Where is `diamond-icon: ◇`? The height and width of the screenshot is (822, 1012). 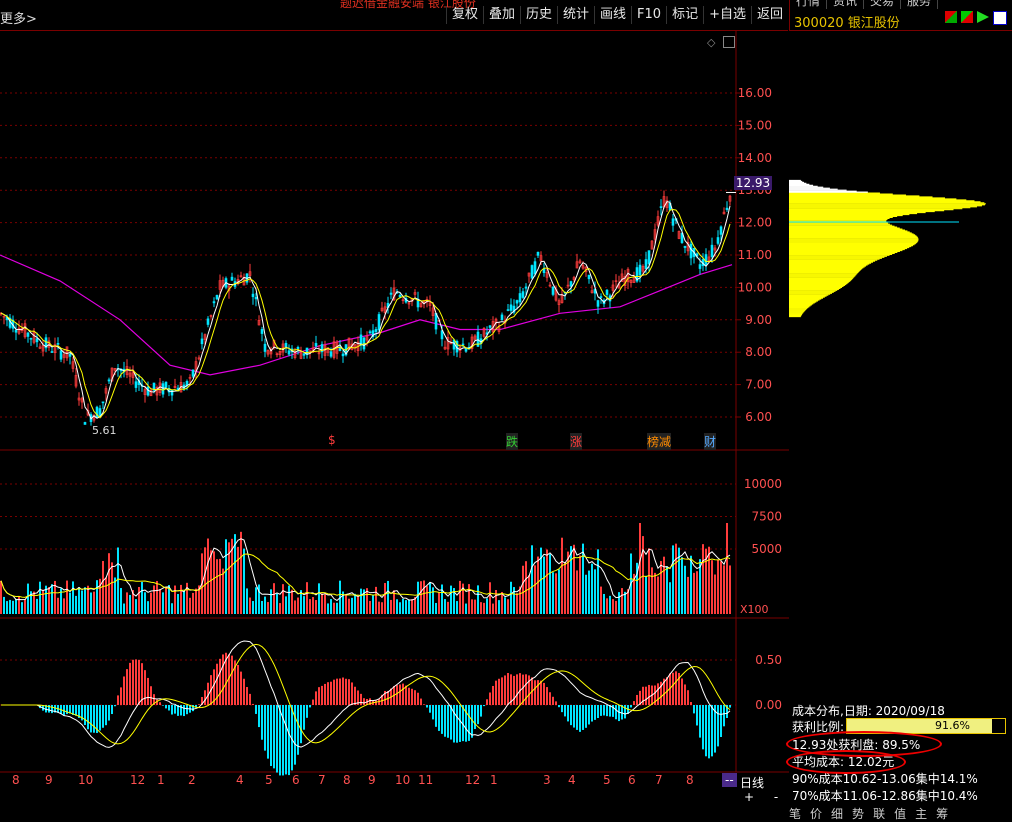 diamond-icon: ◇ is located at coordinates (711, 42).